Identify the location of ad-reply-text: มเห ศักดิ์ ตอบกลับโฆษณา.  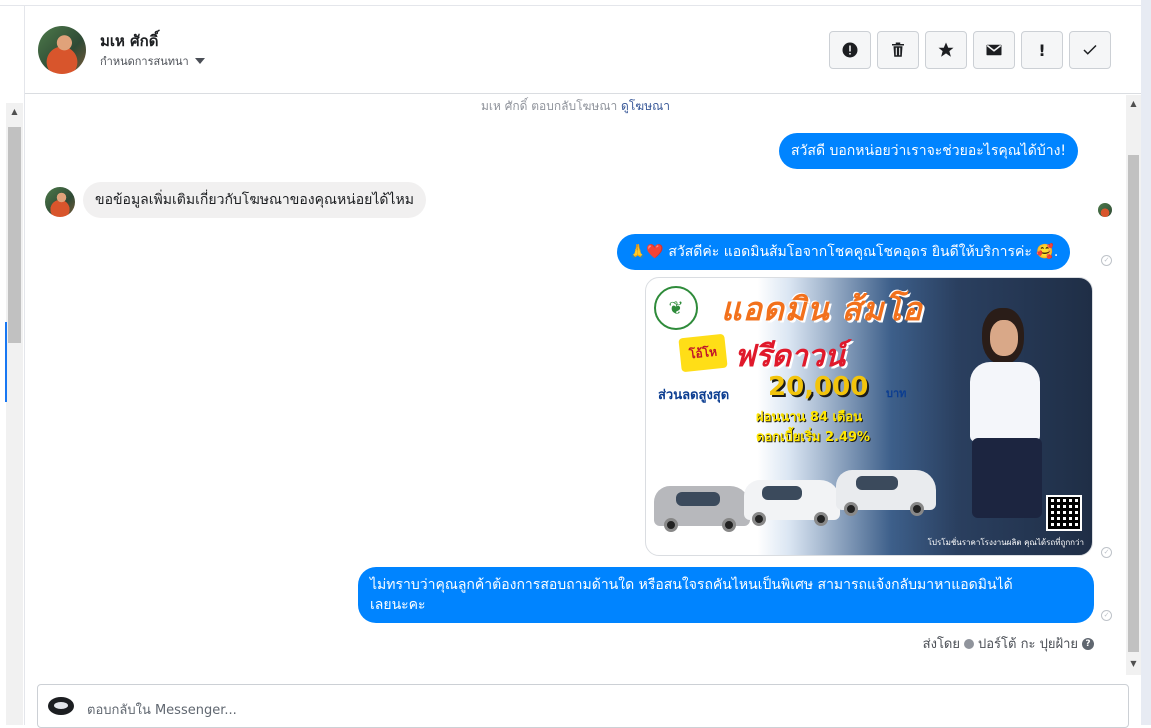
(549, 106).